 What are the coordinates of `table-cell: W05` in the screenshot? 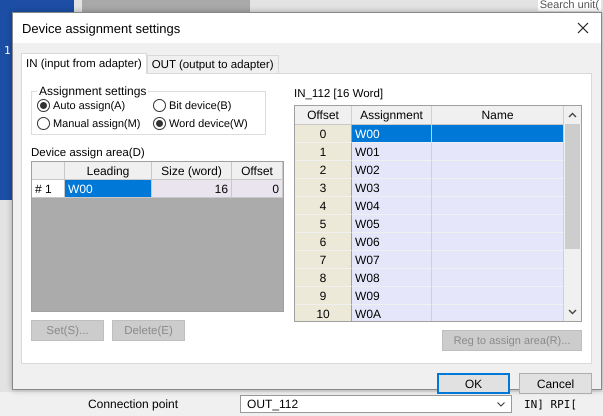 It's located at (392, 224).